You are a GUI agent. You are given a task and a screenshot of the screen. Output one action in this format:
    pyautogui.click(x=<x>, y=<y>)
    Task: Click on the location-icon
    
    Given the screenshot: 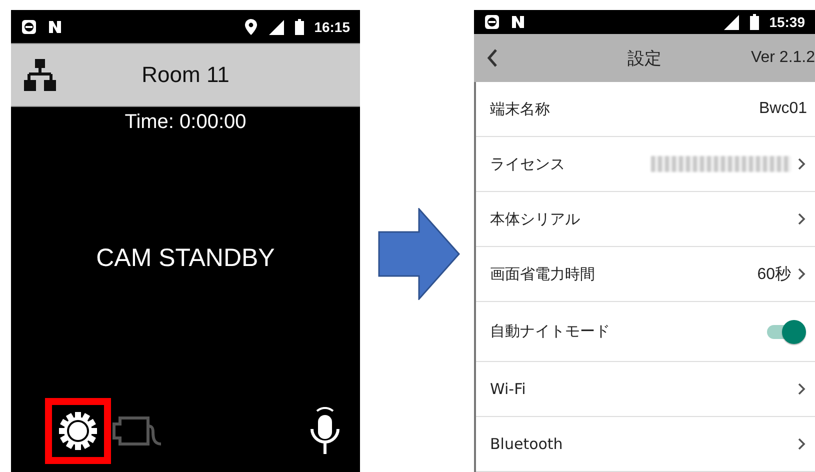 What is the action you would take?
    pyautogui.click(x=251, y=26)
    